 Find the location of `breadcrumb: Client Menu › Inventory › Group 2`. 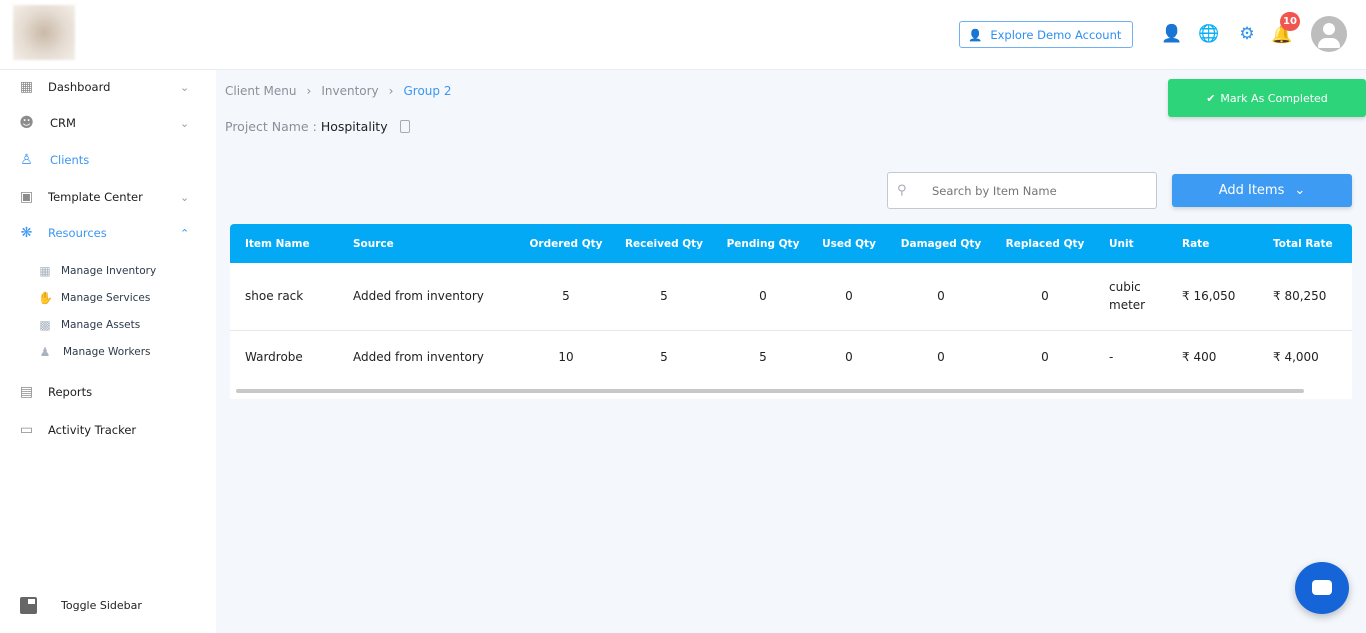

breadcrumb: Client Menu › Inventory › Group 2 is located at coordinates (338, 91).